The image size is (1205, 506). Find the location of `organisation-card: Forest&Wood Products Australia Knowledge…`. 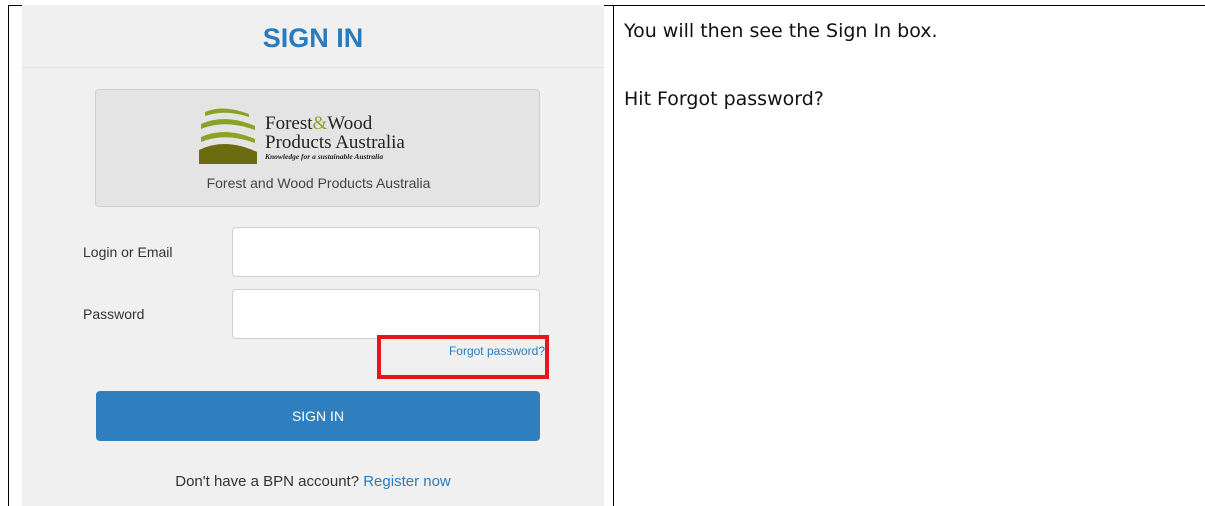

organisation-card: Forest&Wood Products Australia Knowledge… is located at coordinates (317, 148).